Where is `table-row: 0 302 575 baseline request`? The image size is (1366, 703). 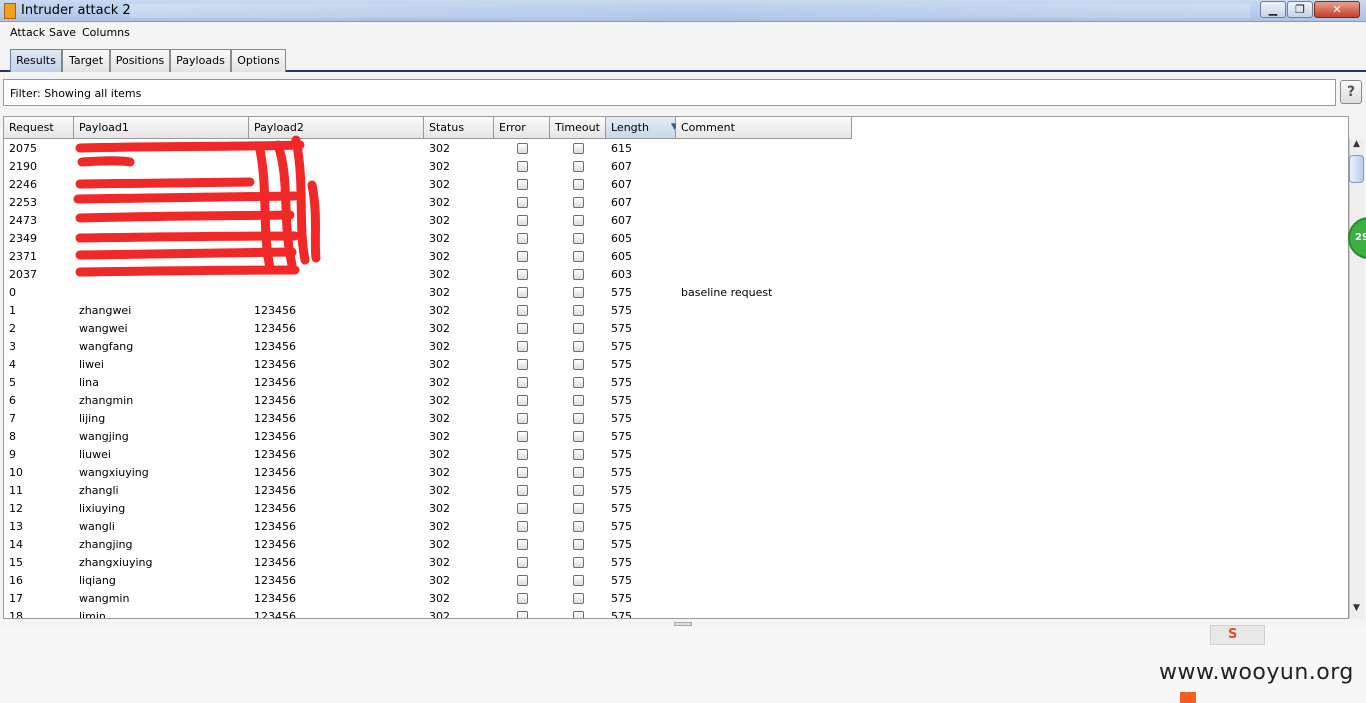
table-row: 0 302 575 baseline request is located at coordinates (428, 292).